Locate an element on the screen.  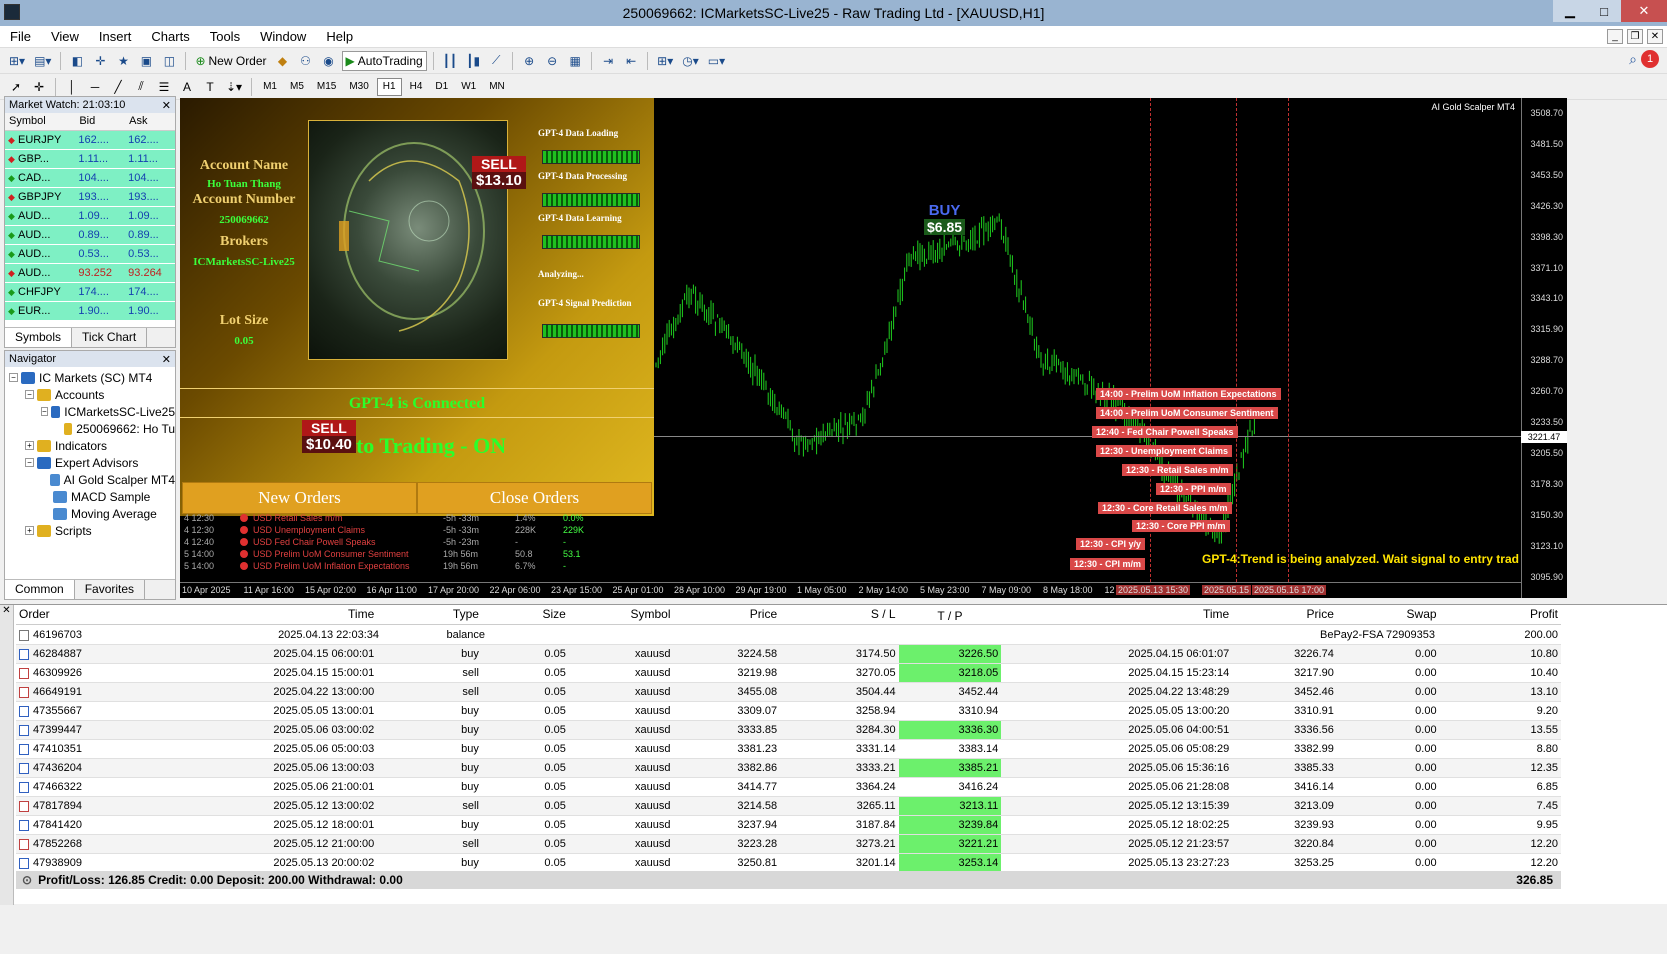
tf-w1: W1 is located at coordinates (468, 87).